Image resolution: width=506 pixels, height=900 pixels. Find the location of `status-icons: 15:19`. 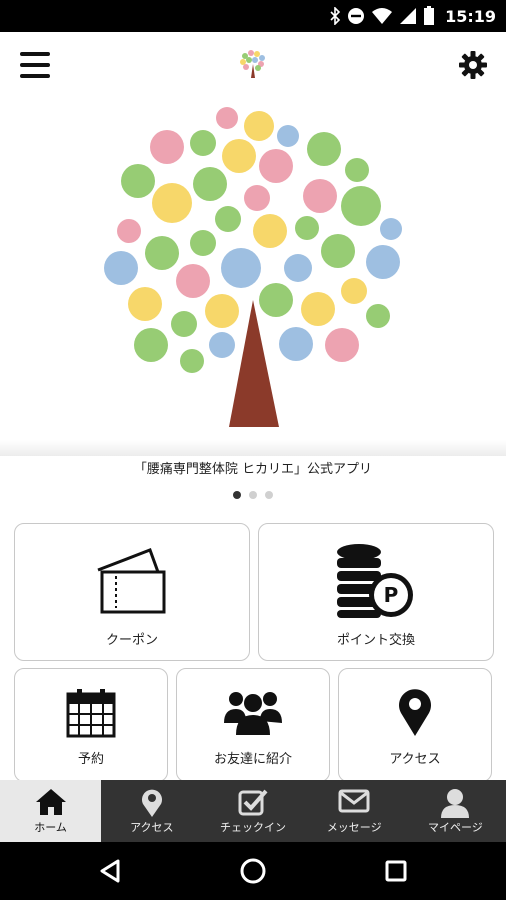

status-icons: 15:19 is located at coordinates (412, 16).